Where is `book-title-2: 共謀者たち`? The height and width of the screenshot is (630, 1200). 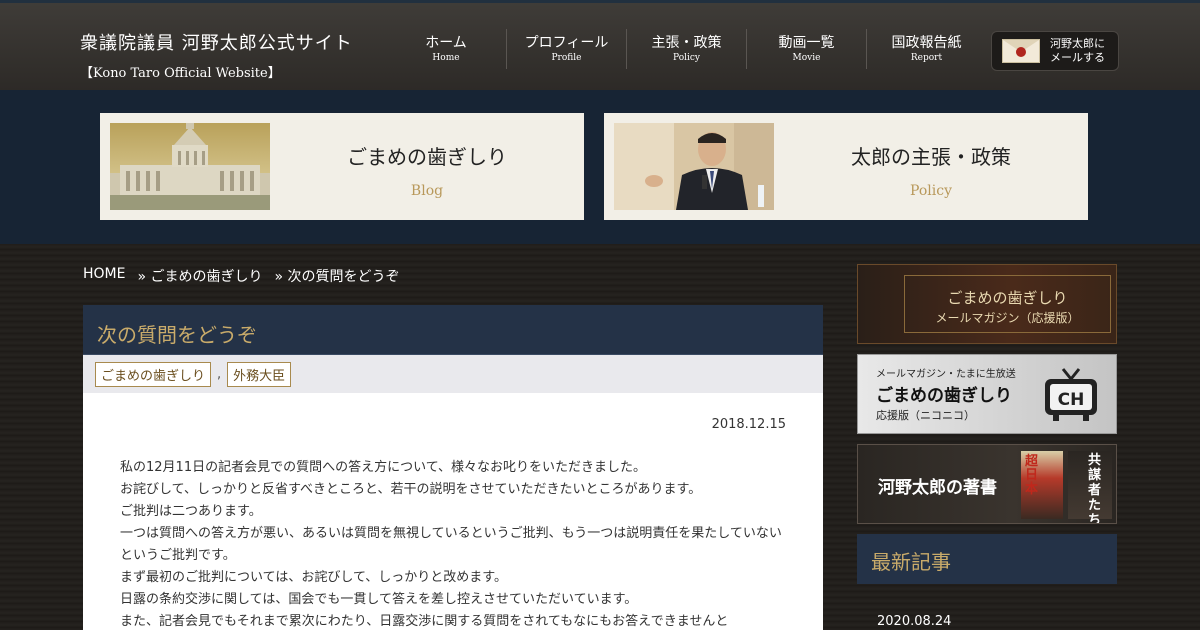 book-title-2: 共謀者たち is located at coordinates (1095, 488).